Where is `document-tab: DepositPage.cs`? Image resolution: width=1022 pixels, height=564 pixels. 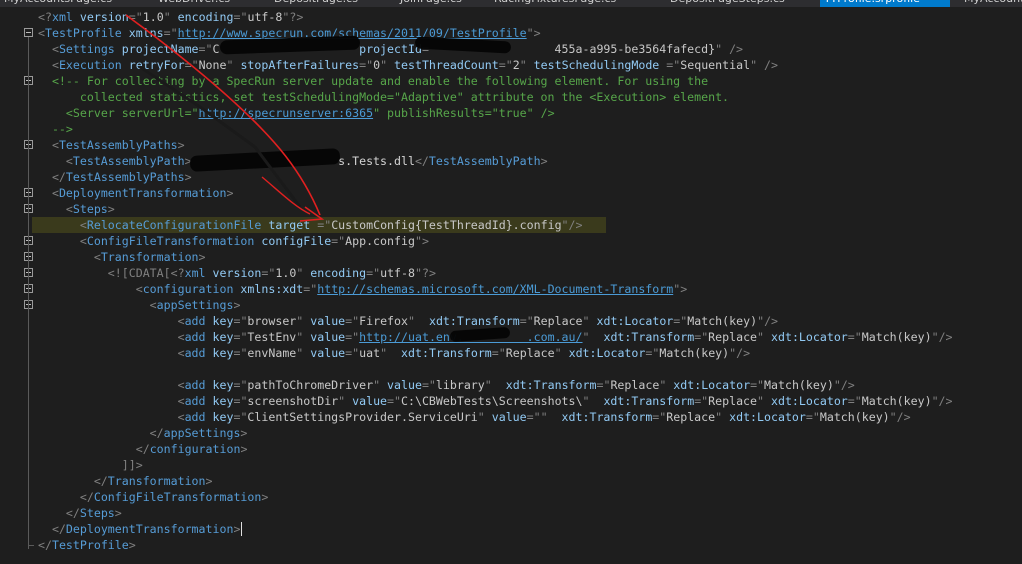 document-tab: DepositPage.cs is located at coordinates (325, 3).